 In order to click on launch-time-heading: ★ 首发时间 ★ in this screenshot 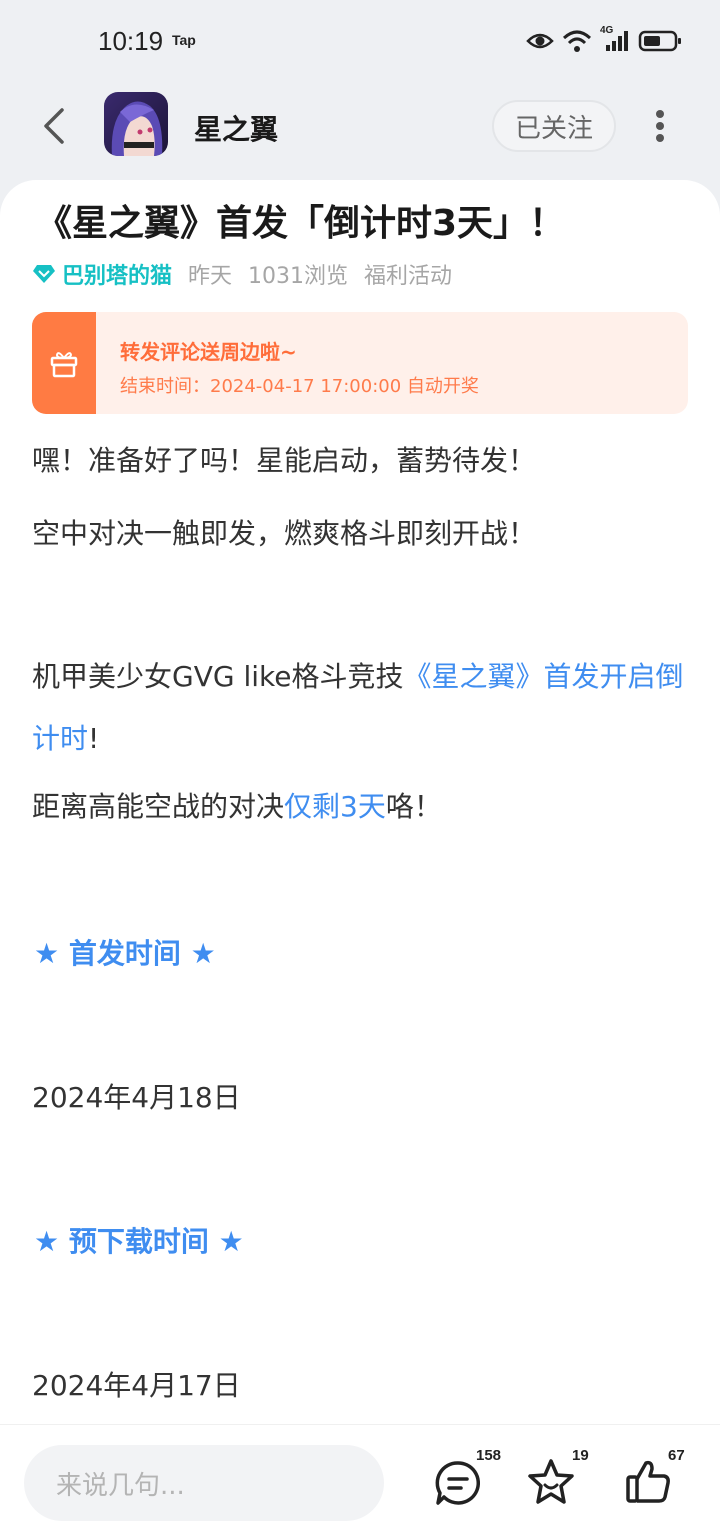, I will do `click(125, 953)`.